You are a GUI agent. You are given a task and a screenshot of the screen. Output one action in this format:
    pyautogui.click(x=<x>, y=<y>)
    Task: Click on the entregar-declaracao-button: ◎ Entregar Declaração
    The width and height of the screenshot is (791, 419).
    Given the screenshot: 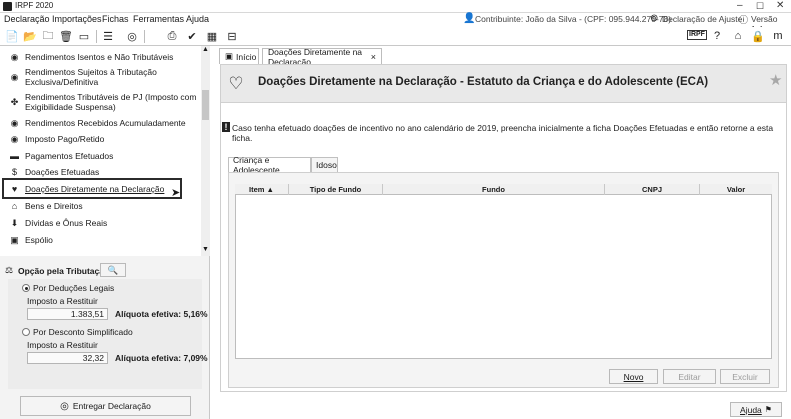 What is the action you would take?
    pyautogui.click(x=105, y=406)
    